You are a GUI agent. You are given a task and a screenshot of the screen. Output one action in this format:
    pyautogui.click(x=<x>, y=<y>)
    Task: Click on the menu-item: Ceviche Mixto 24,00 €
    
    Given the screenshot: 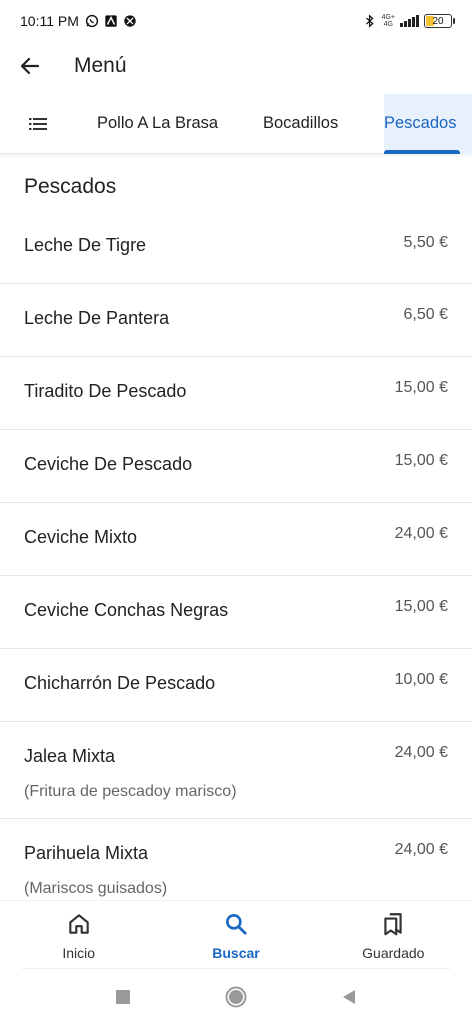 What is the action you would take?
    pyautogui.click(x=236, y=539)
    